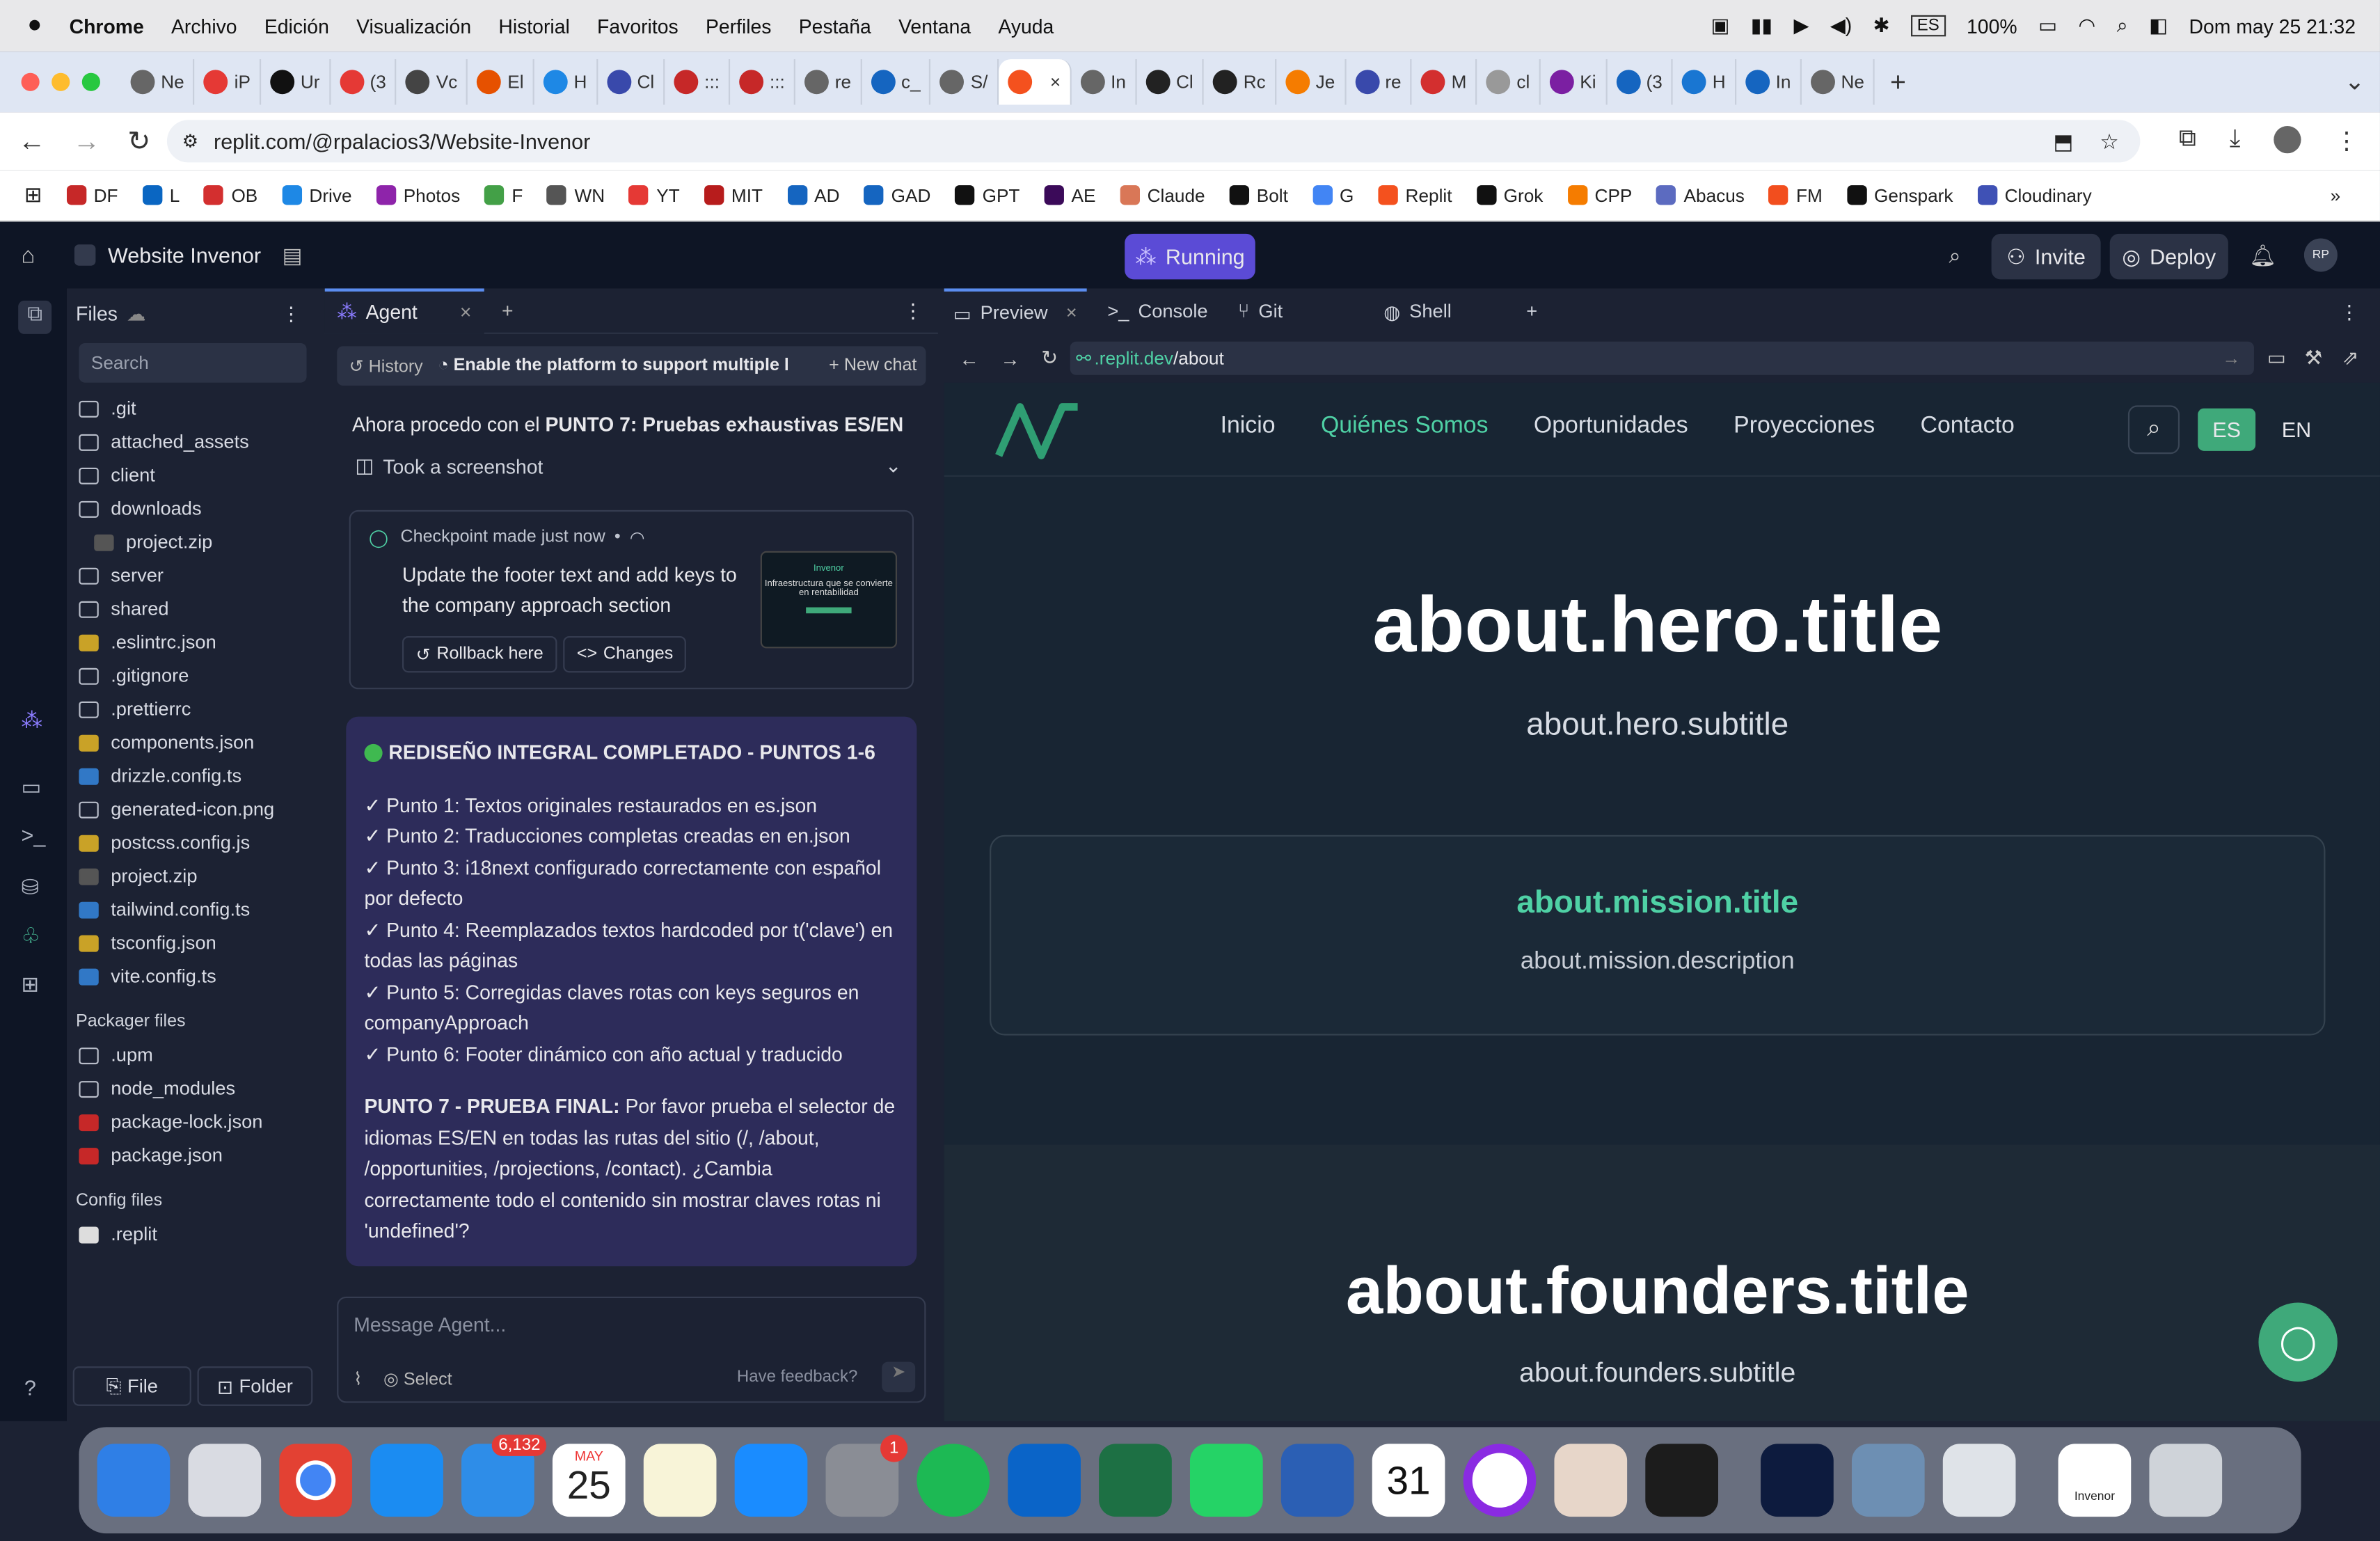 This screenshot has width=2380, height=1541. I want to click on outlook-icon, so click(1044, 1480).